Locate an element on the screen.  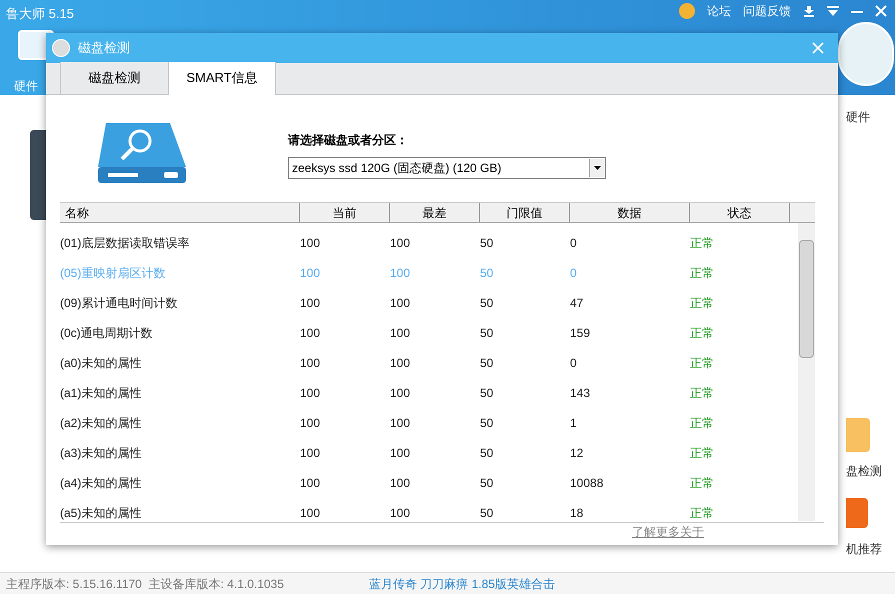
header-link: 问题反馈 is located at coordinates (767, 11).